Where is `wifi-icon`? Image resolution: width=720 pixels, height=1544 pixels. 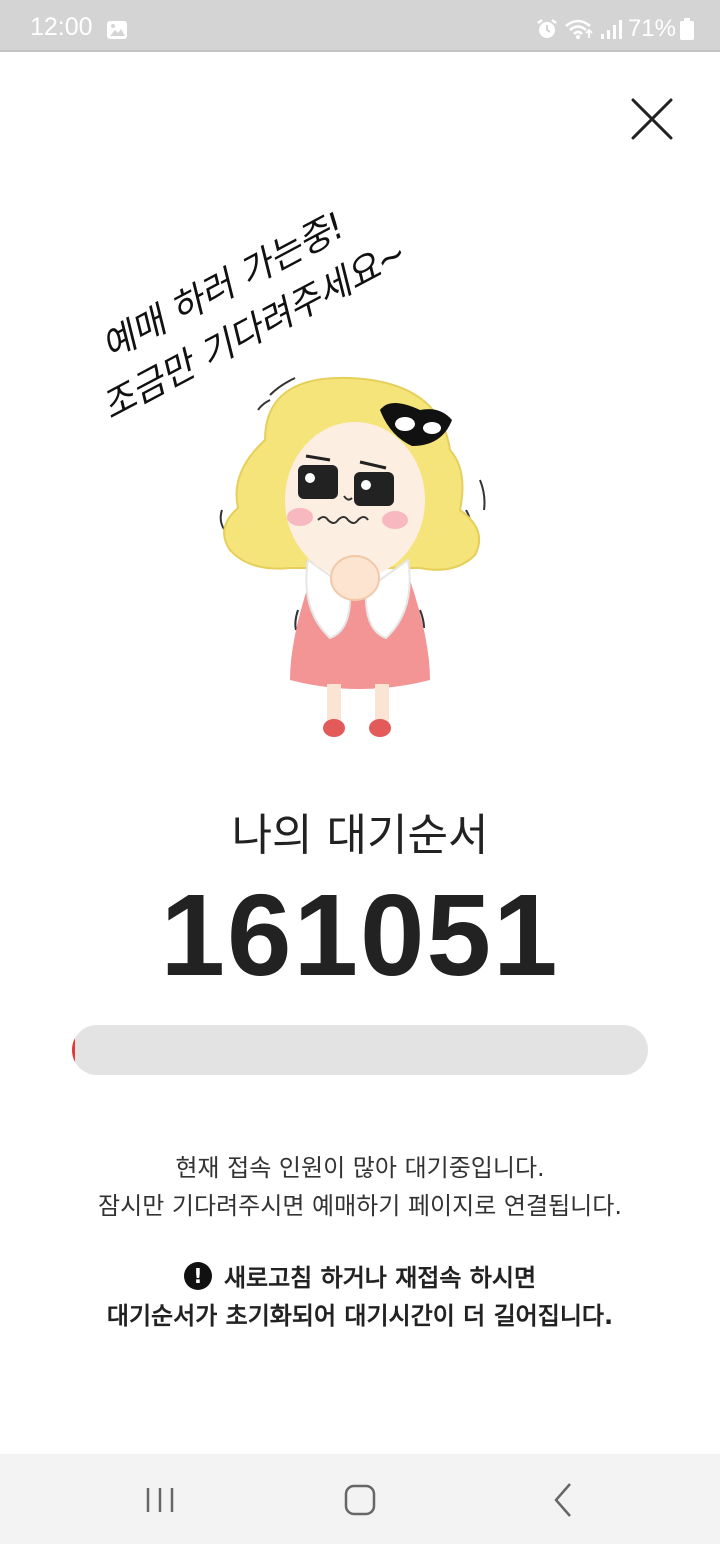
wifi-icon is located at coordinates (579, 29).